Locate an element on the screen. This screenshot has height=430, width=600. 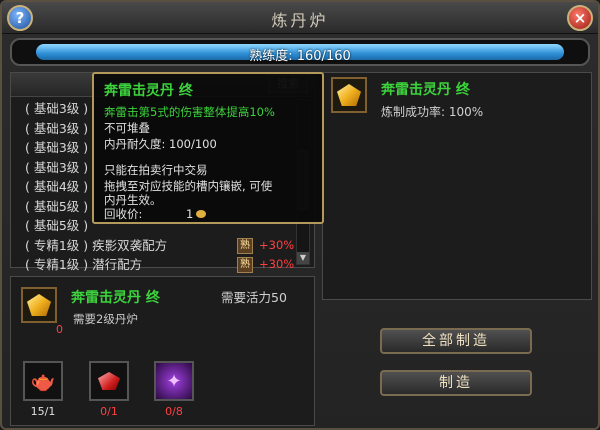
tooltip-effect: 奔雷击第5式的伤害整体提高10% is located at coordinates (189, 112).